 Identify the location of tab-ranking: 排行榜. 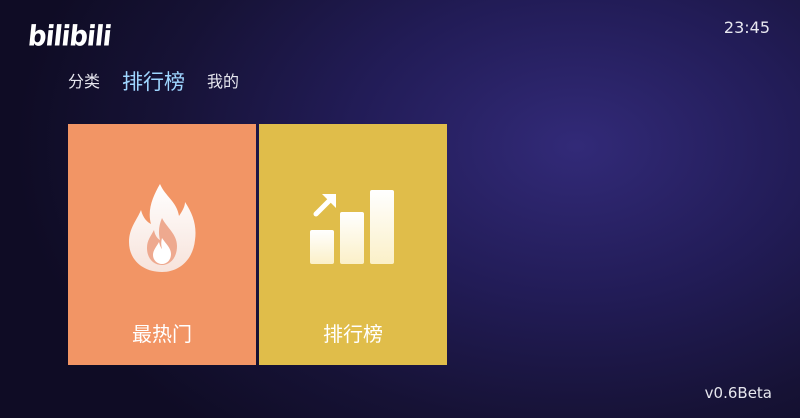
(153, 82).